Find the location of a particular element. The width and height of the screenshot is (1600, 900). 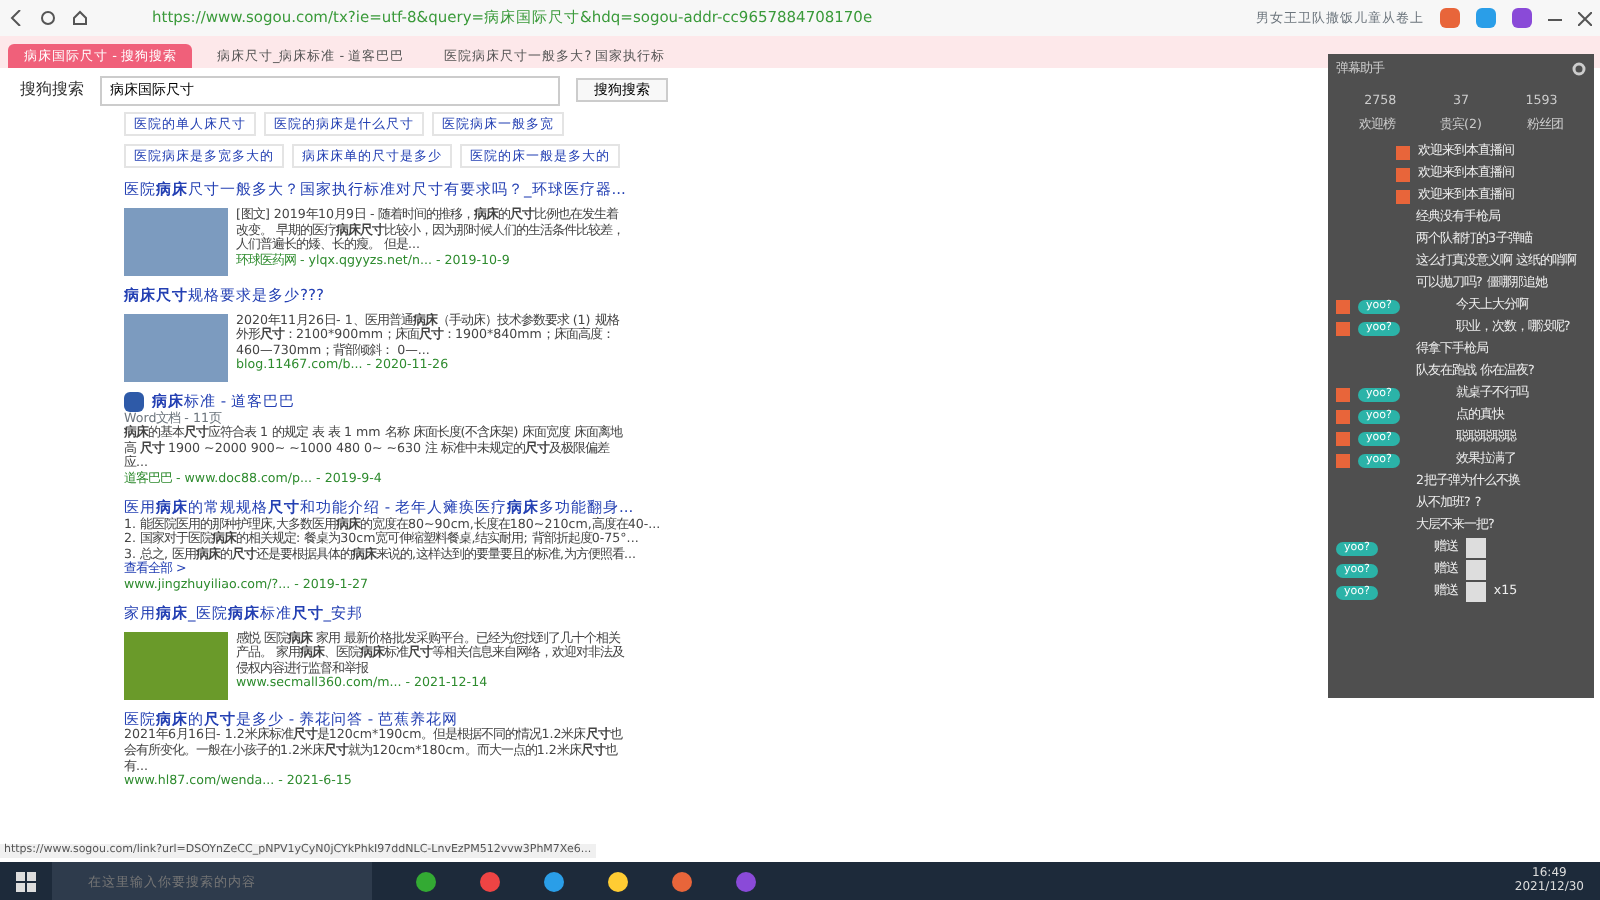

document-icon is located at coordinates (134, 401).